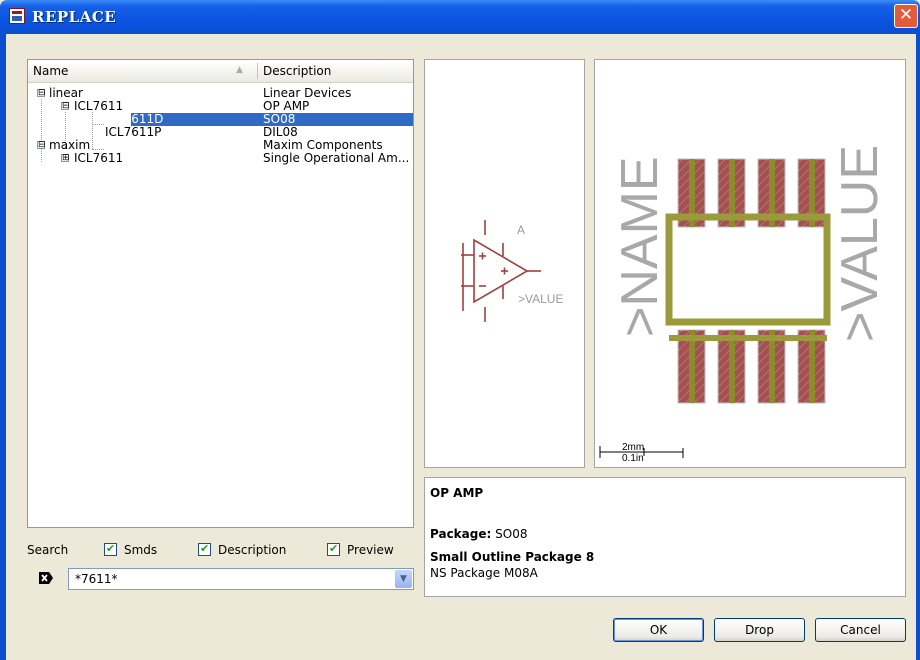 Image resolution: width=920 pixels, height=660 pixels. What do you see at coordinates (239, 70) in the screenshot?
I see `sort-ascending-icon: ▲` at bounding box center [239, 70].